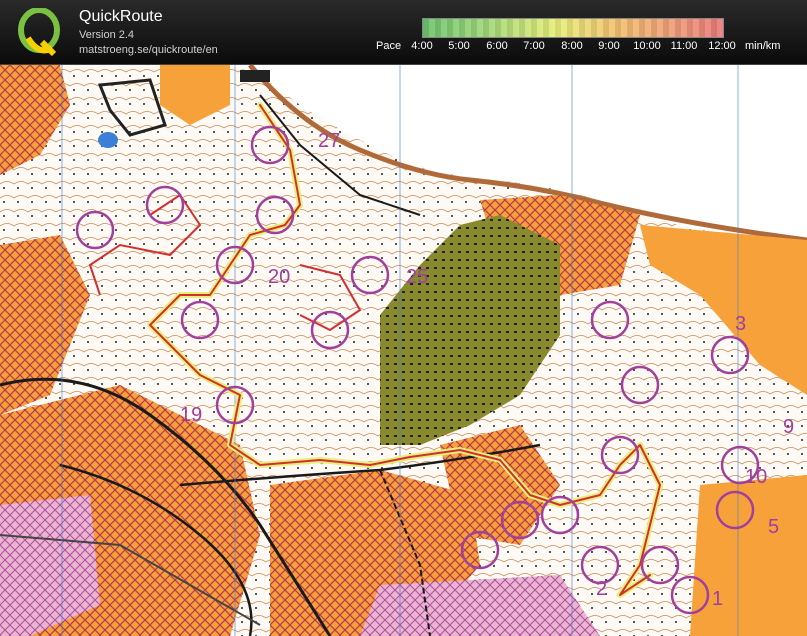 The height and width of the screenshot is (636, 807). What do you see at coordinates (255, 76) in the screenshot?
I see `building` at bounding box center [255, 76].